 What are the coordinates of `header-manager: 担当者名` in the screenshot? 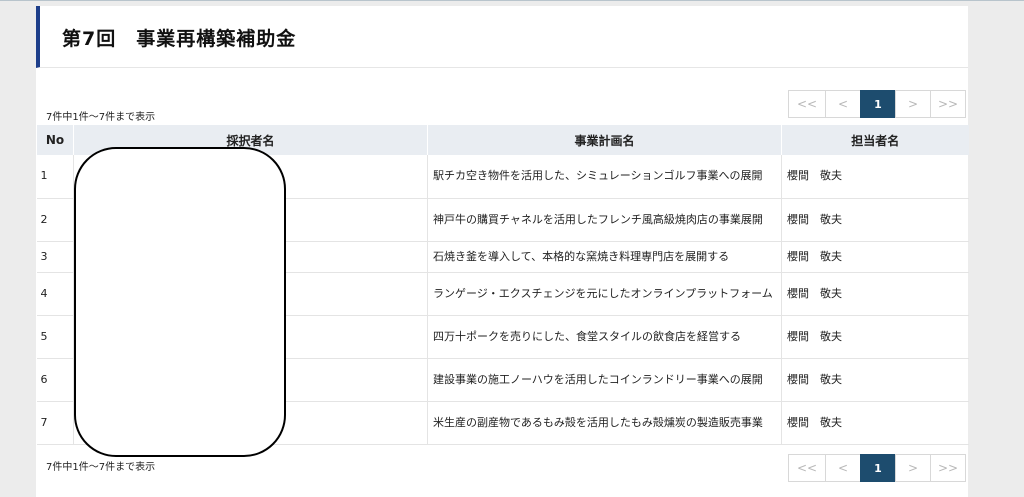 It's located at (875, 140).